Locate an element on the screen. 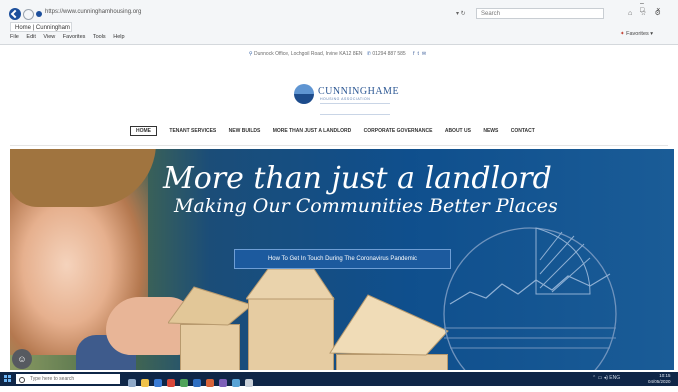 The image size is (678, 392). email-icon: ✉ is located at coordinates (425, 54).